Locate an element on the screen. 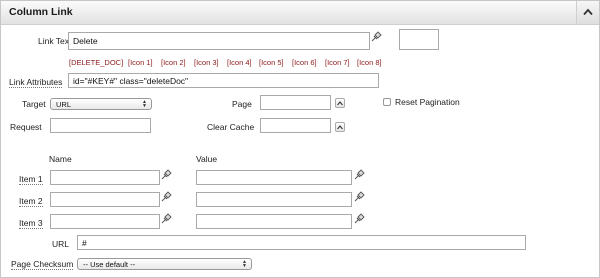 The image size is (600, 278). substitution-link: [Icon 1] is located at coordinates (140, 62).